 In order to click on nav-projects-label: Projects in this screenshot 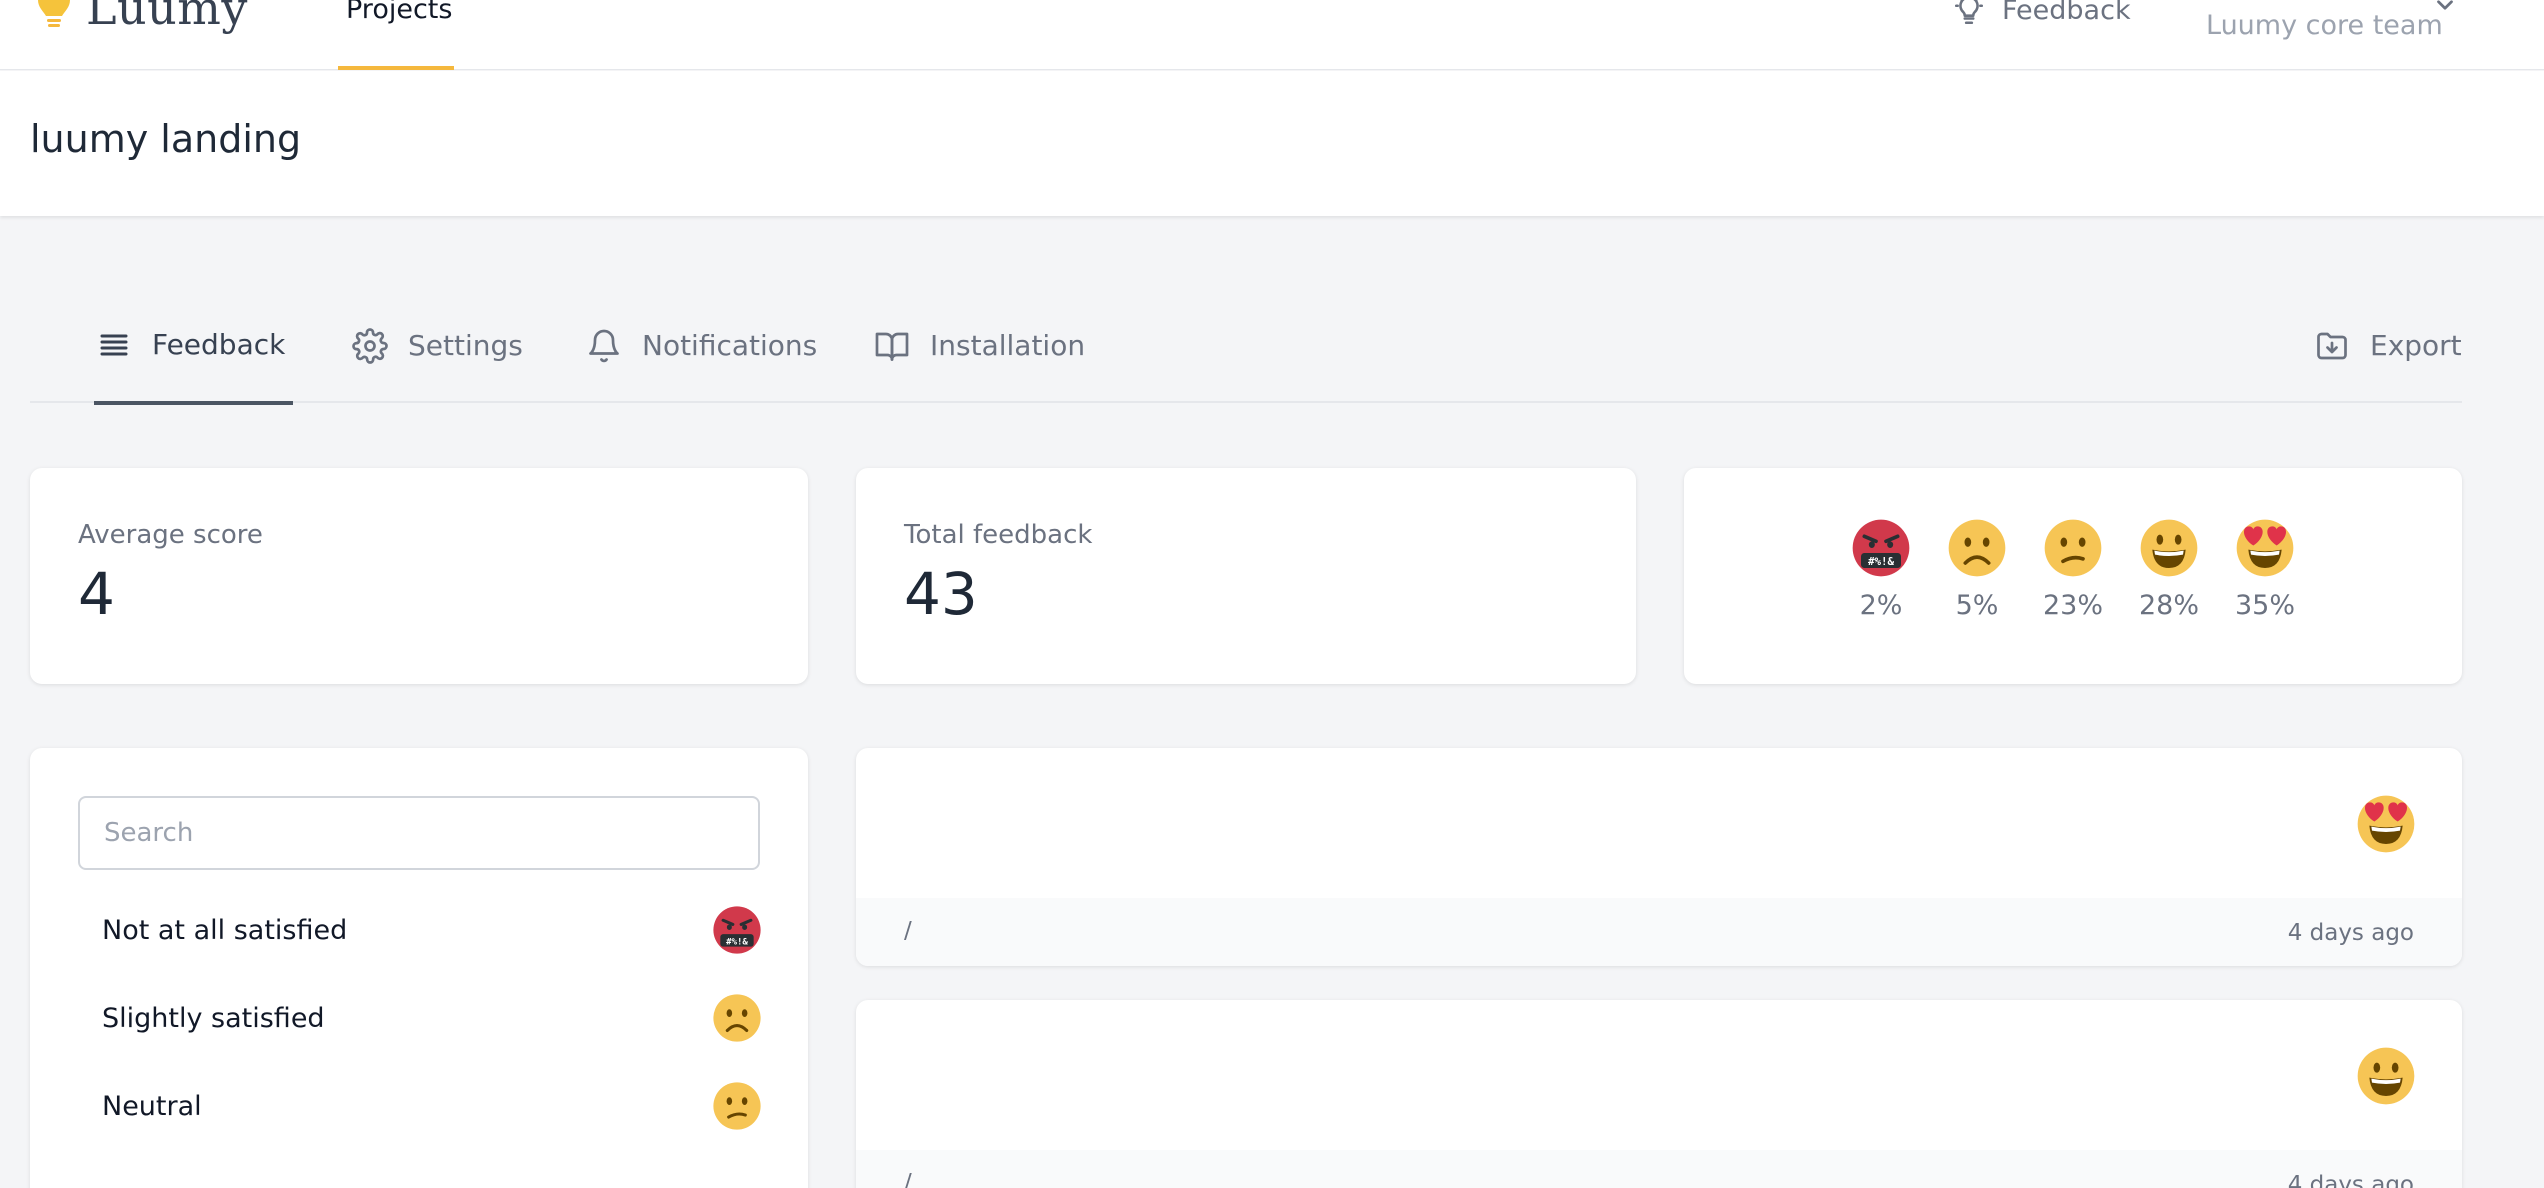, I will do `click(399, 12)`.